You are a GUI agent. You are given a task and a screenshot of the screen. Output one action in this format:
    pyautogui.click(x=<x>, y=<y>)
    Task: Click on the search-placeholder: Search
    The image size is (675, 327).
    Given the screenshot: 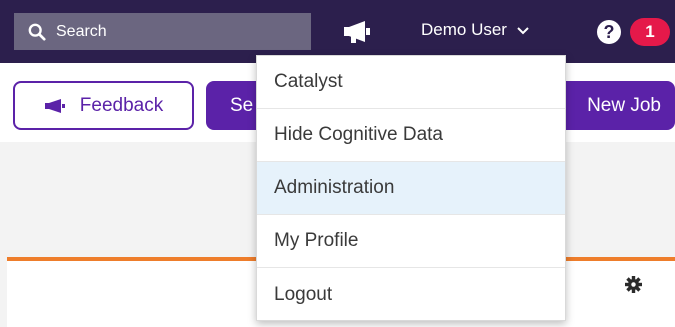 What is the action you would take?
    pyautogui.click(x=81, y=31)
    